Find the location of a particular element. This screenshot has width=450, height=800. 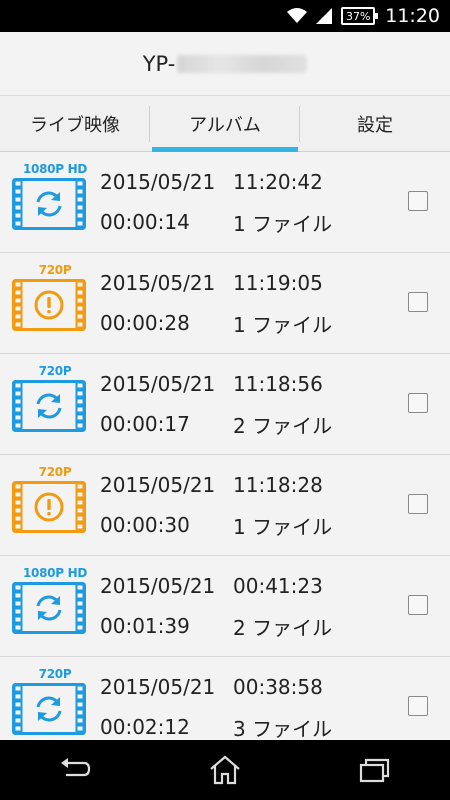

video-info: 2015/05/21 11:20:42 00:00:14 1 ファイル is located at coordinates (246, 202).